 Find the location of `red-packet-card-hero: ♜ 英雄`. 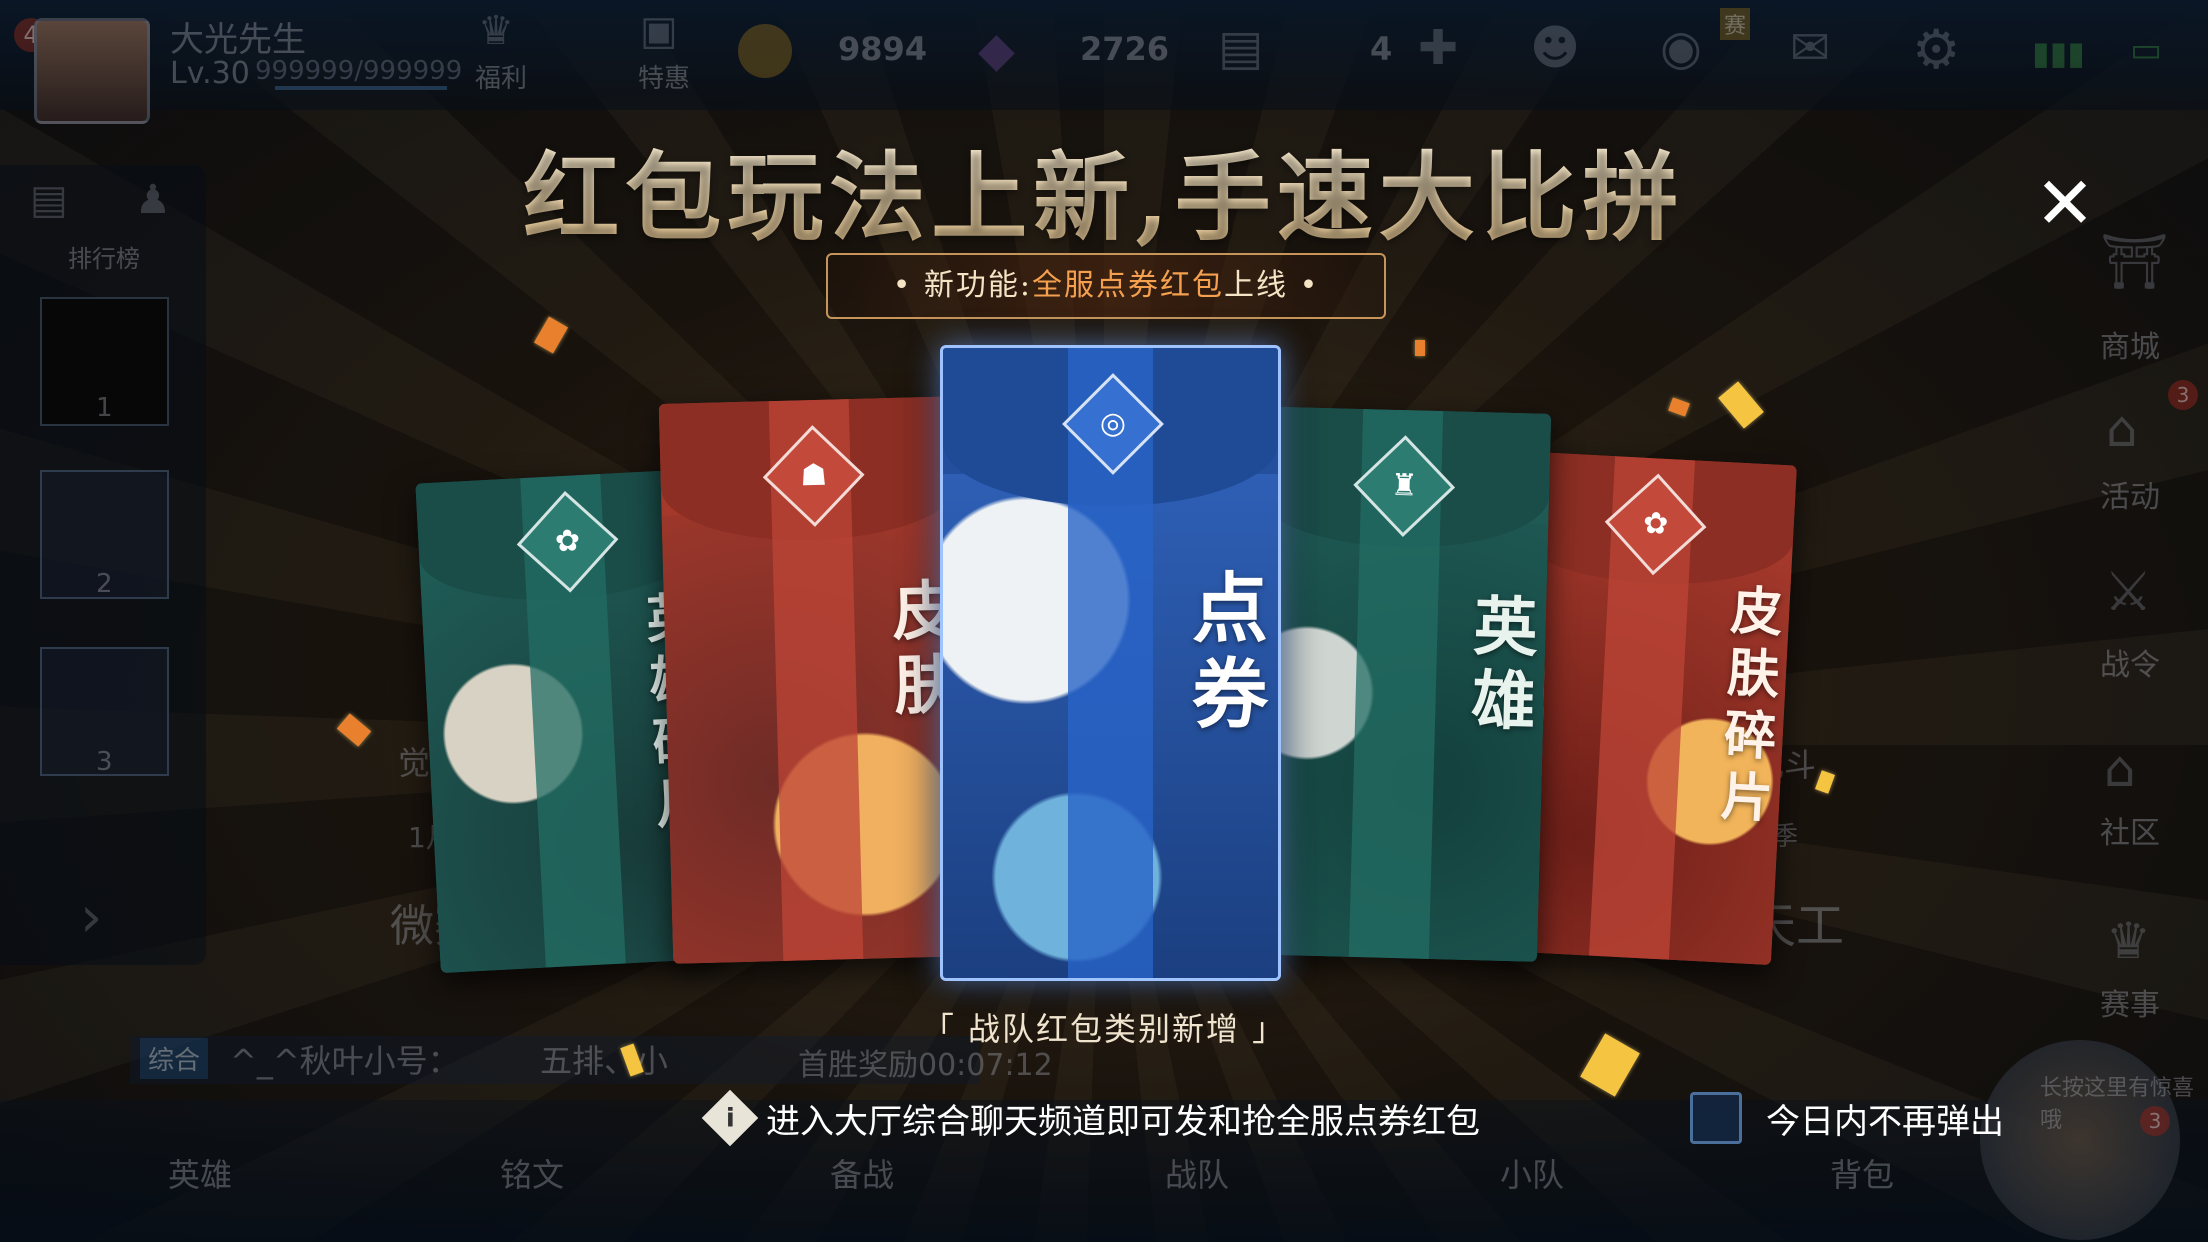

red-packet-card-hero: ♜ 英雄 is located at coordinates (1396, 684).